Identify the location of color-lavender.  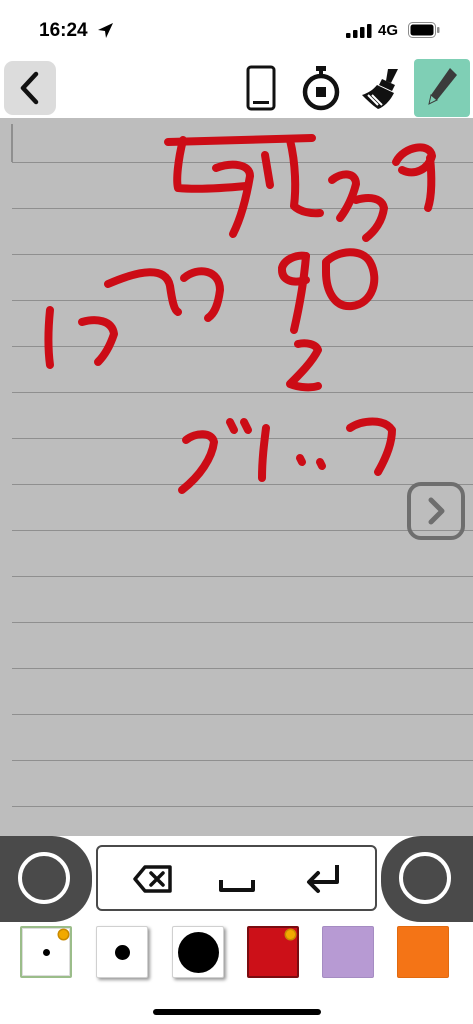
(348, 952).